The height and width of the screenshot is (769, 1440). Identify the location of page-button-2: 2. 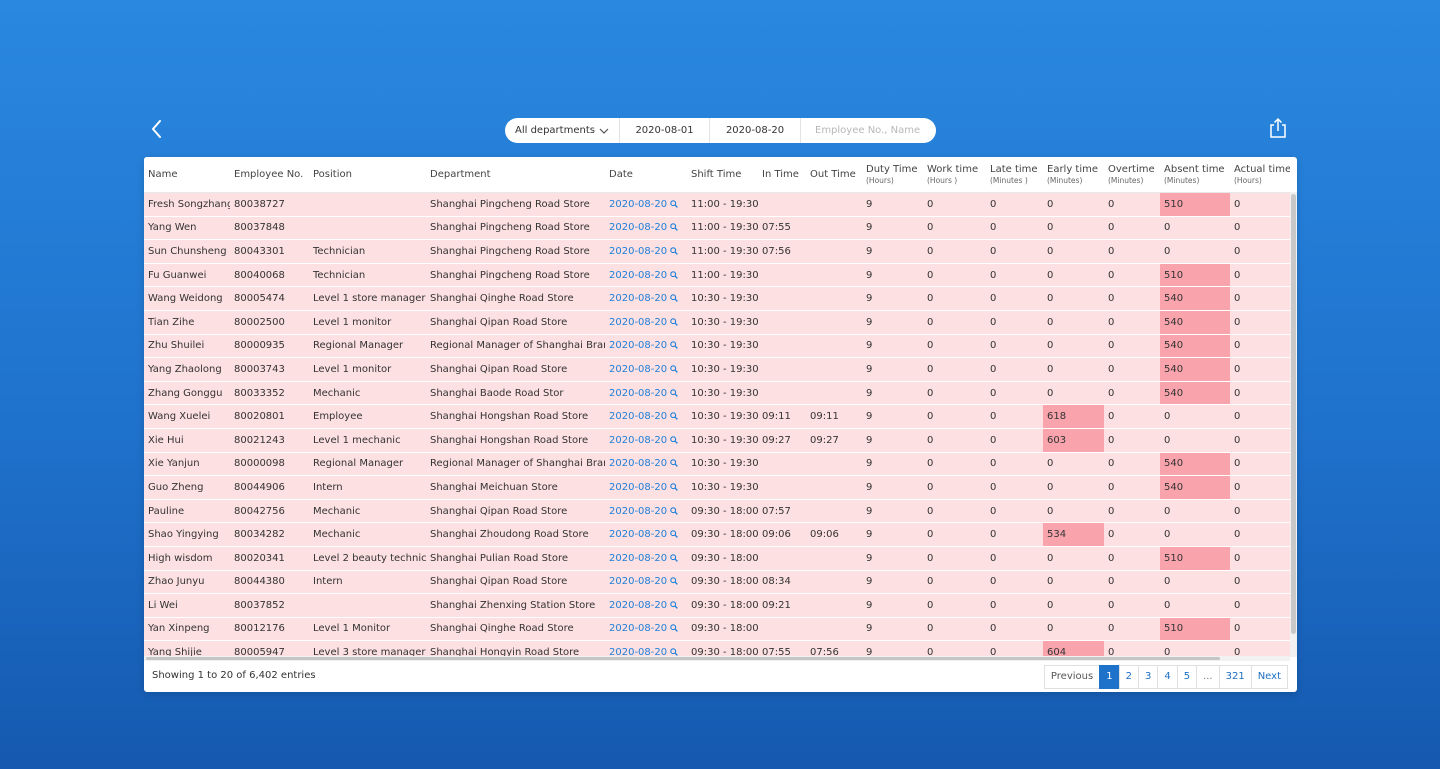
(1128, 677).